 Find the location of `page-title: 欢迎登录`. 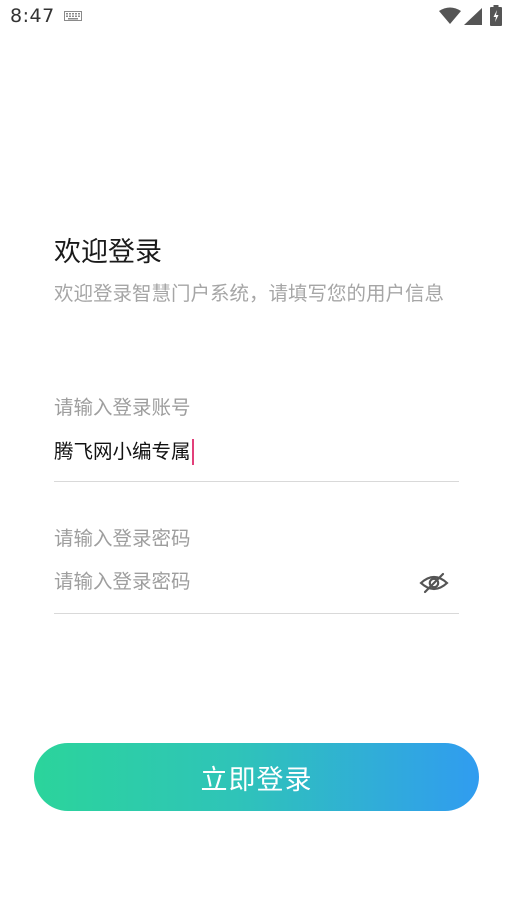

page-title: 欢迎登录 is located at coordinates (108, 252).